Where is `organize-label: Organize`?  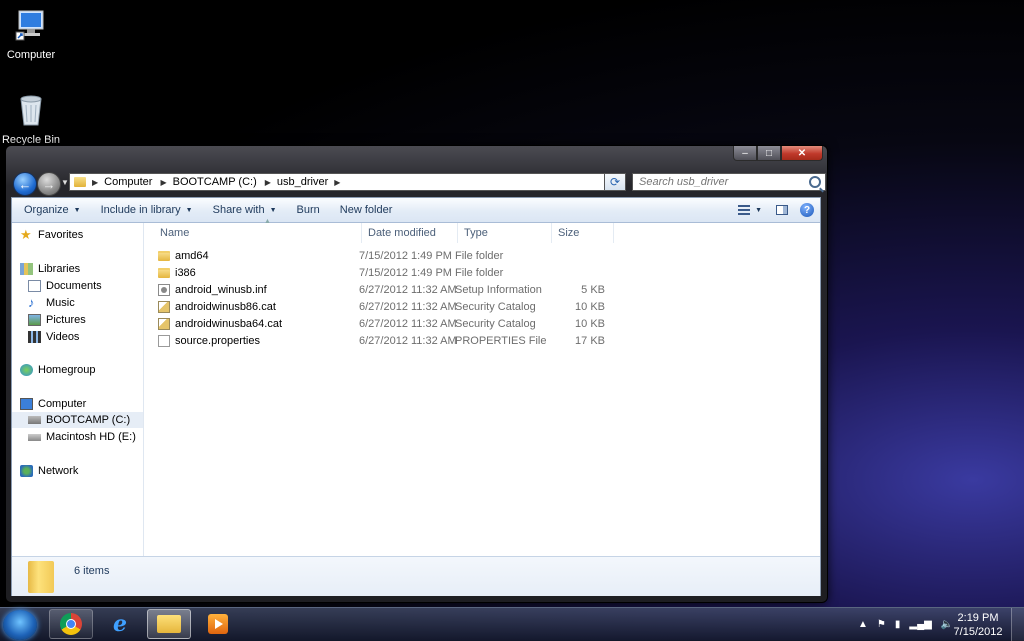 organize-label: Organize is located at coordinates (46, 210).